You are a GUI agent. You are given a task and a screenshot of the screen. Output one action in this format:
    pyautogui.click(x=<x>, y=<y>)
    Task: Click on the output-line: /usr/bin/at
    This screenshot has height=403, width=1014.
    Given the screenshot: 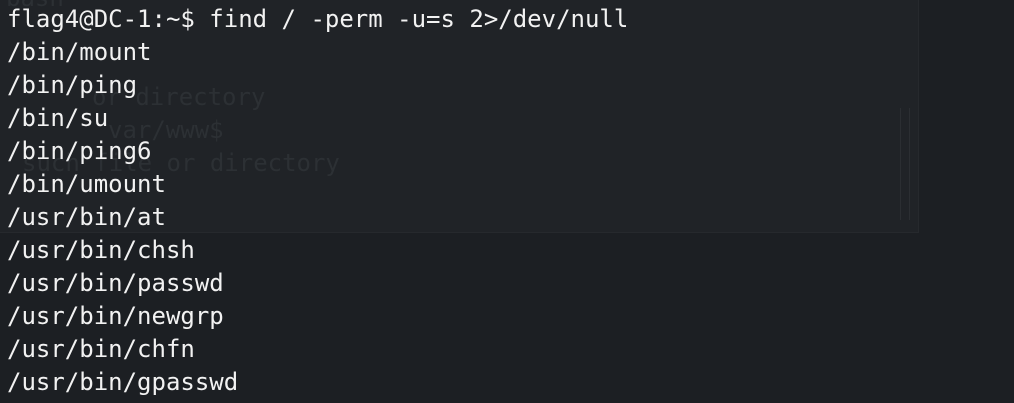 What is the action you would take?
    pyautogui.click(x=86, y=217)
    